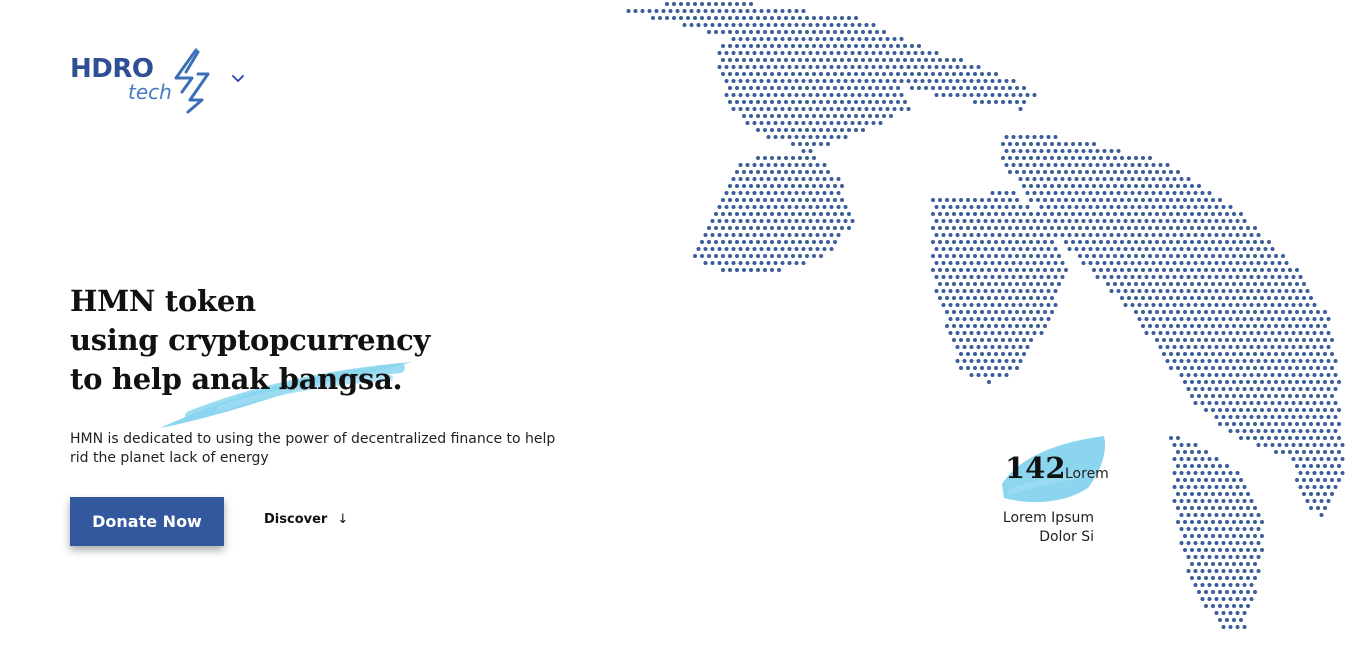  What do you see at coordinates (147, 521) in the screenshot?
I see `donate-now-button: Donate Now` at bounding box center [147, 521].